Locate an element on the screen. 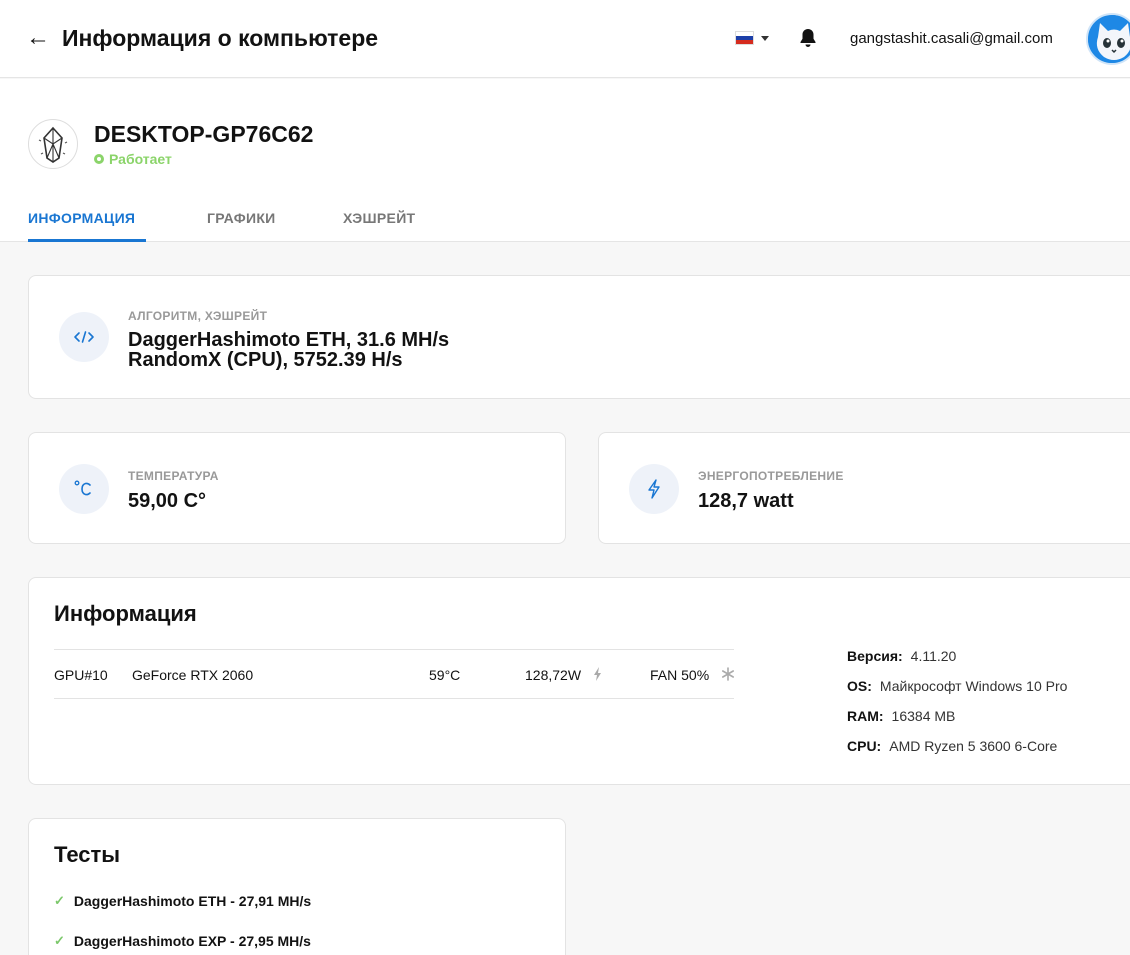  temperature-card: ТЕМПЕРАТУРА 59,00 C° is located at coordinates (297, 488).